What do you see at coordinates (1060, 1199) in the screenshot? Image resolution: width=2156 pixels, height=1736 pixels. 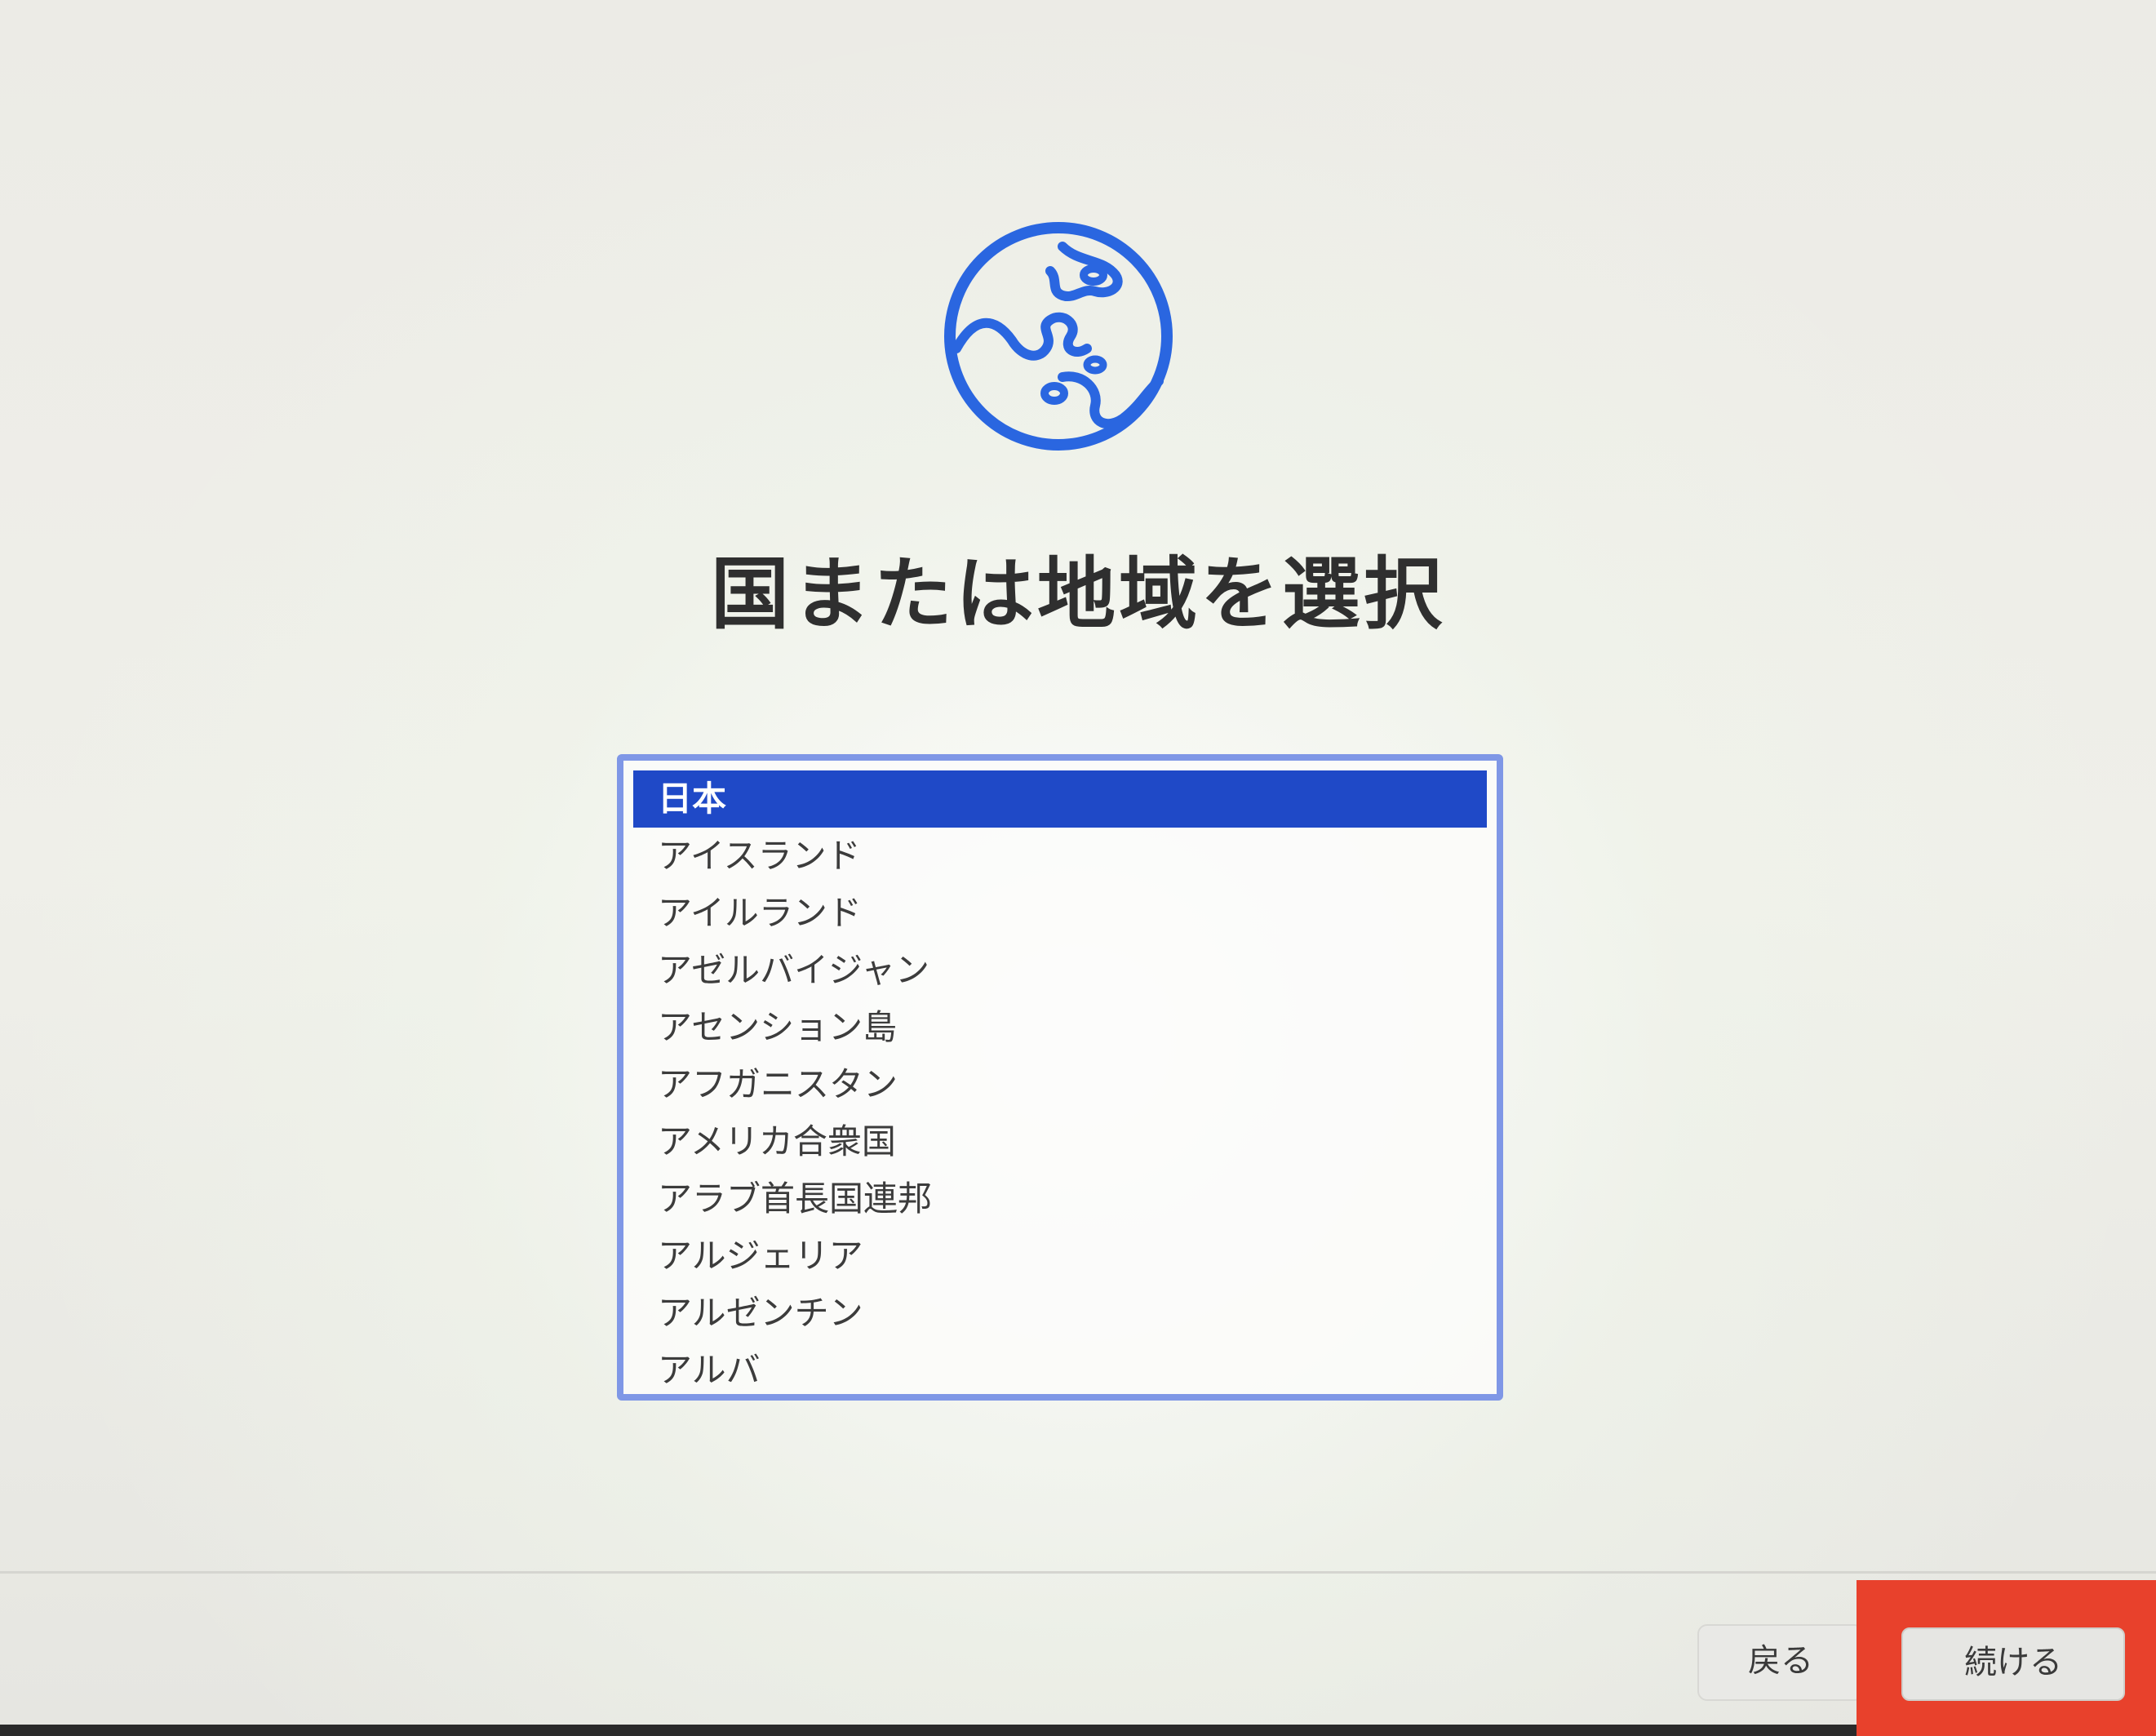 I see `list-item: アラブ首長国連邦` at bounding box center [1060, 1199].